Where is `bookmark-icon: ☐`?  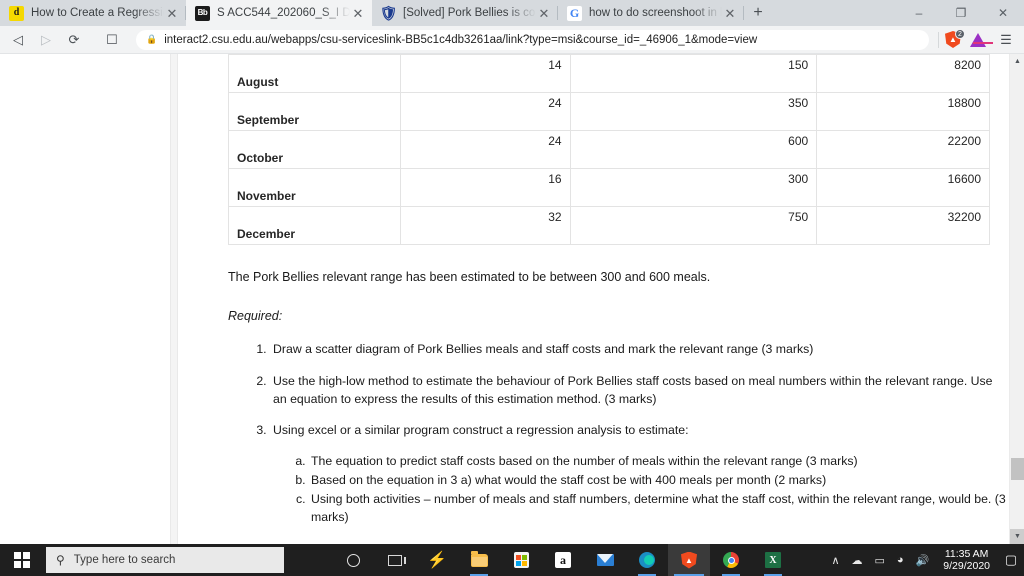
bookmark-icon: ☐ is located at coordinates (112, 40).